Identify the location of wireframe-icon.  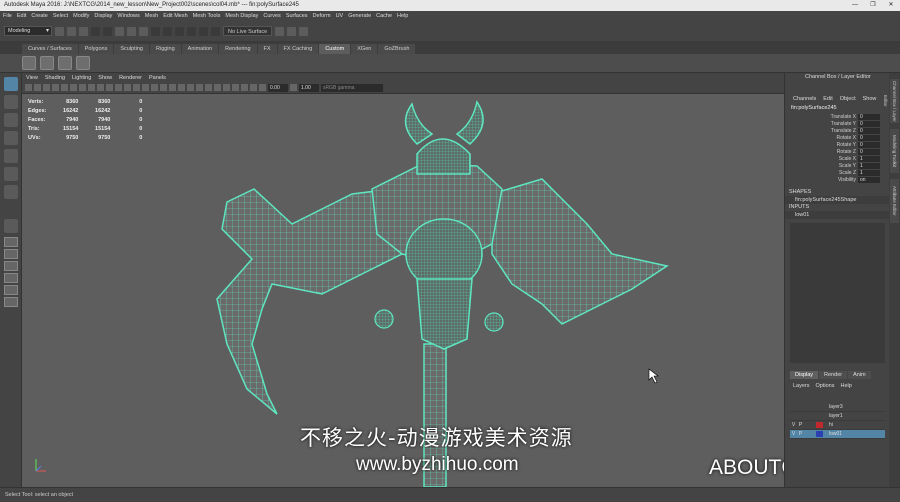
(127, 87).